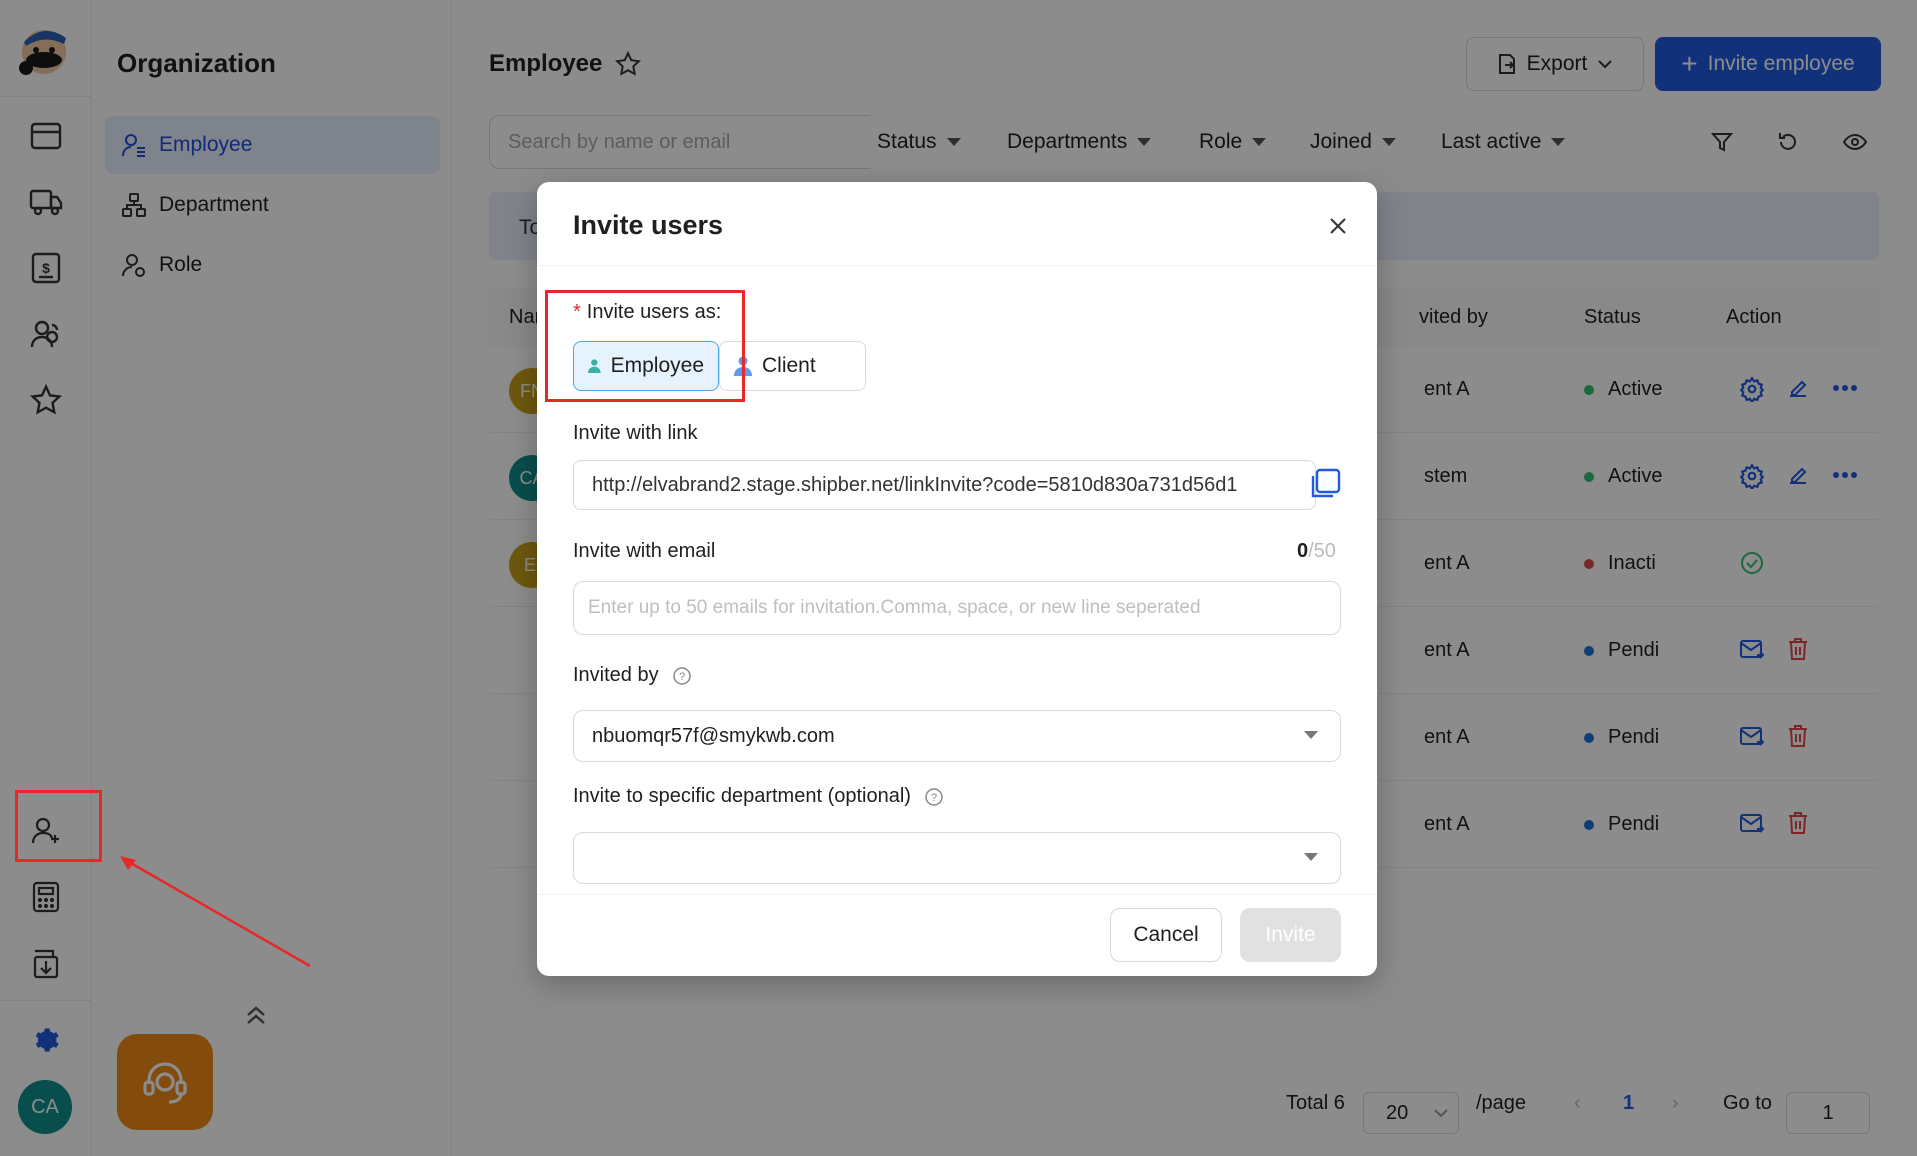  I want to click on invited-by-select: nbuomqr57f@smykwb.com, so click(957, 736).